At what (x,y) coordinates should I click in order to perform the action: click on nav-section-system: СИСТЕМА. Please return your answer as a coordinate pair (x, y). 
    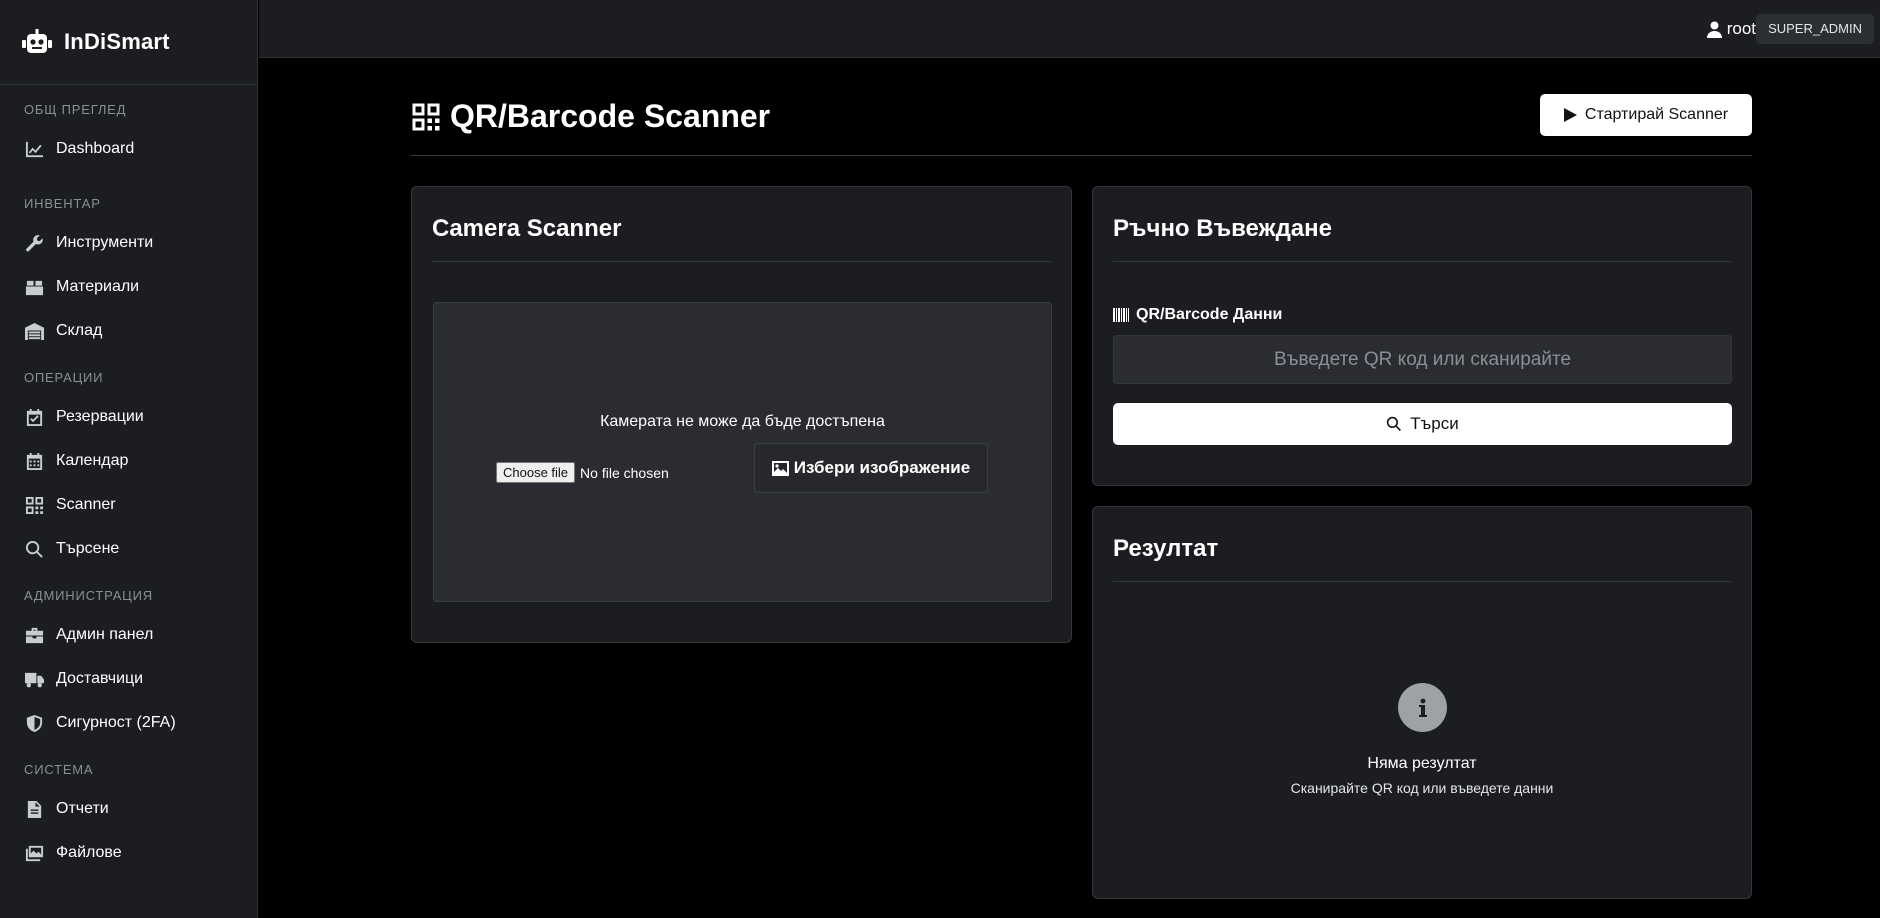
    Looking at the image, I should click on (59, 769).